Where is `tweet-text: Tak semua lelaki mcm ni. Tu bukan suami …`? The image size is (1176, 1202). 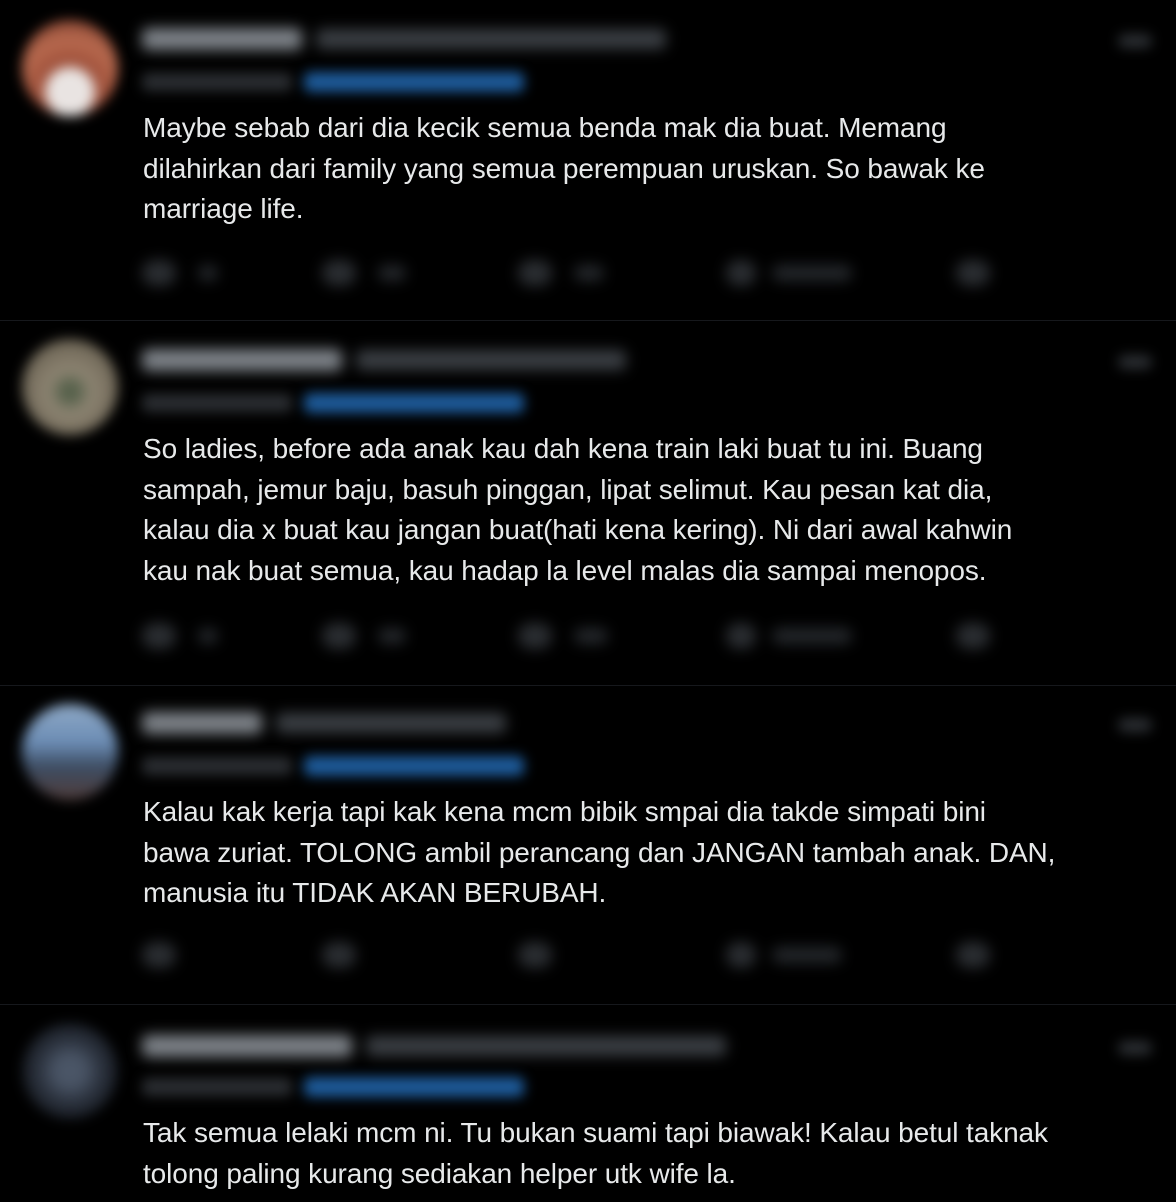
tweet-text: Tak semua lelaki mcm ni. Tu bukan suami … is located at coordinates (595, 1153).